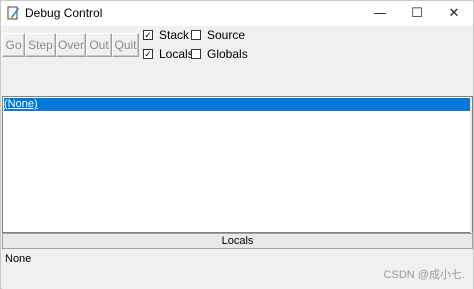 The height and width of the screenshot is (289, 474). I want to click on stack-item-label: (None), so click(21, 104).